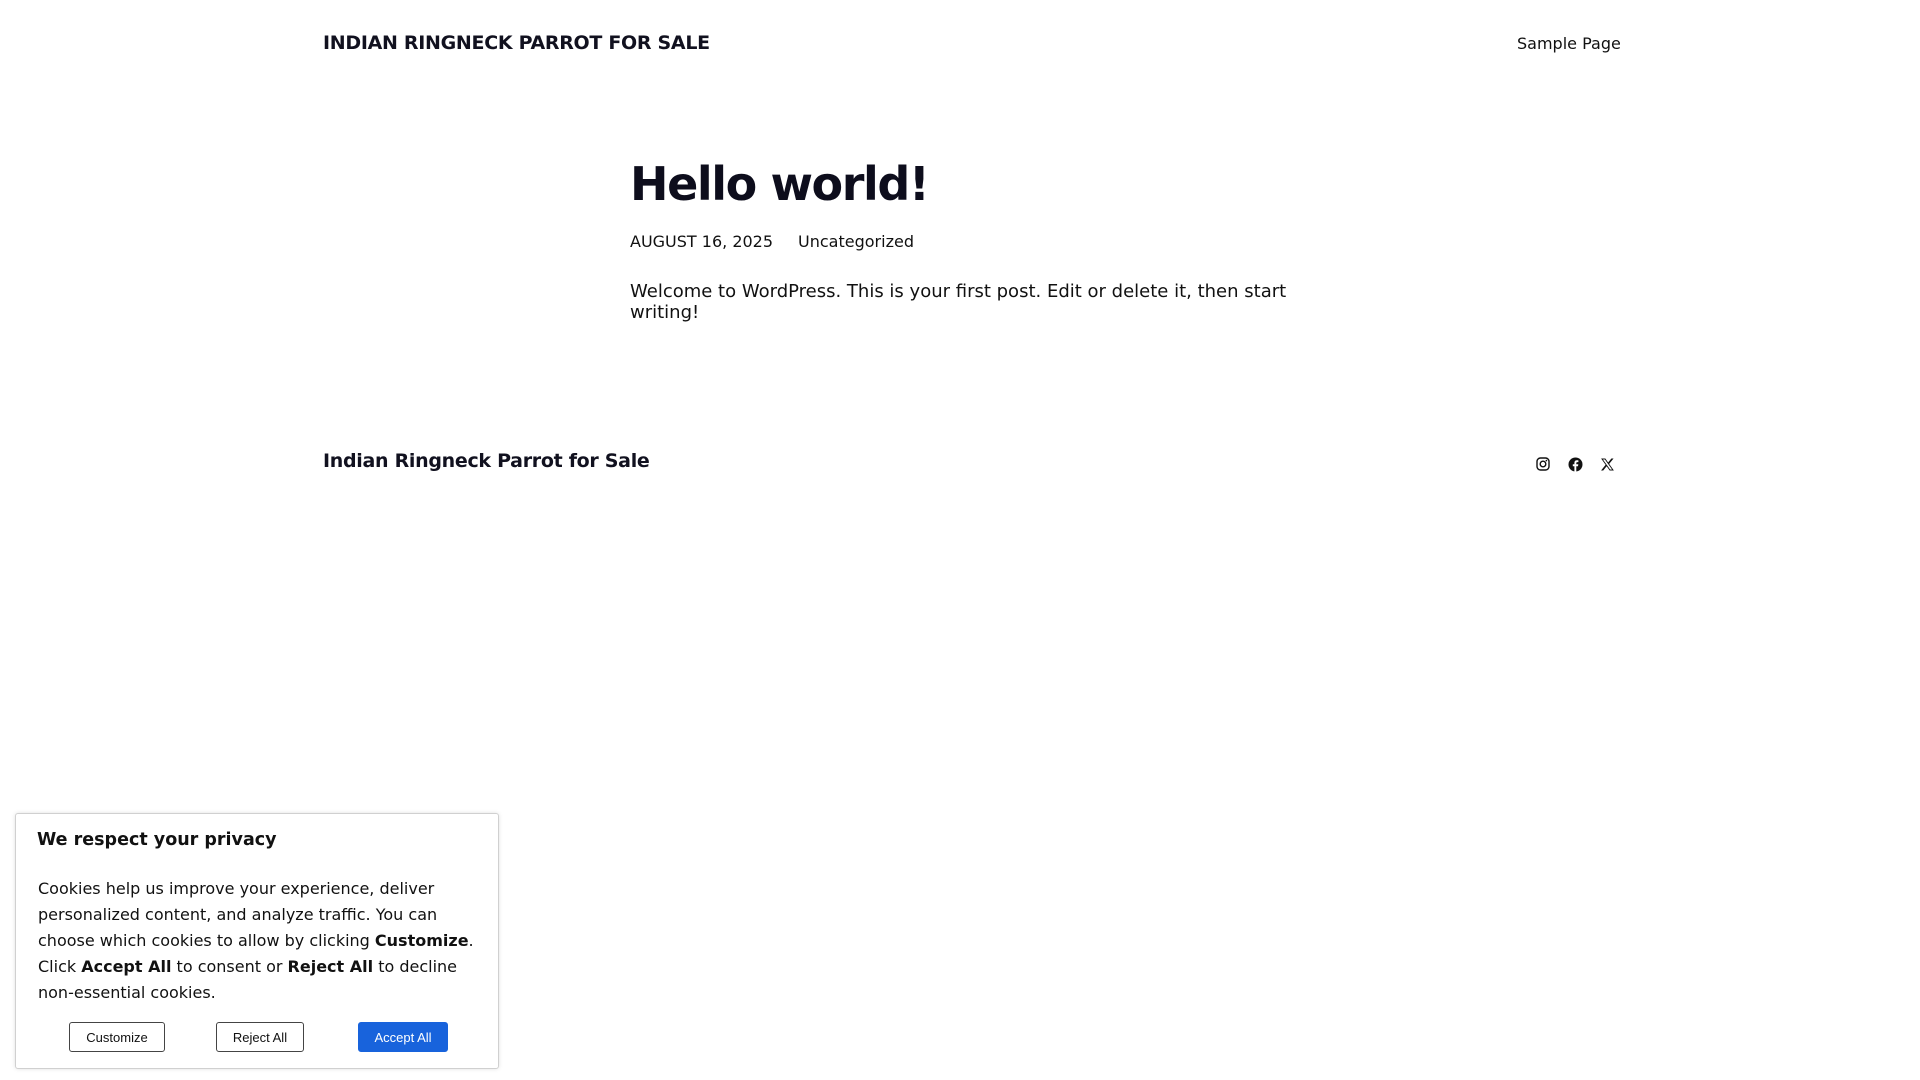 The width and height of the screenshot is (1920, 1080). Describe the element at coordinates (117, 1037) in the screenshot. I see `customize-button: Customize` at that location.